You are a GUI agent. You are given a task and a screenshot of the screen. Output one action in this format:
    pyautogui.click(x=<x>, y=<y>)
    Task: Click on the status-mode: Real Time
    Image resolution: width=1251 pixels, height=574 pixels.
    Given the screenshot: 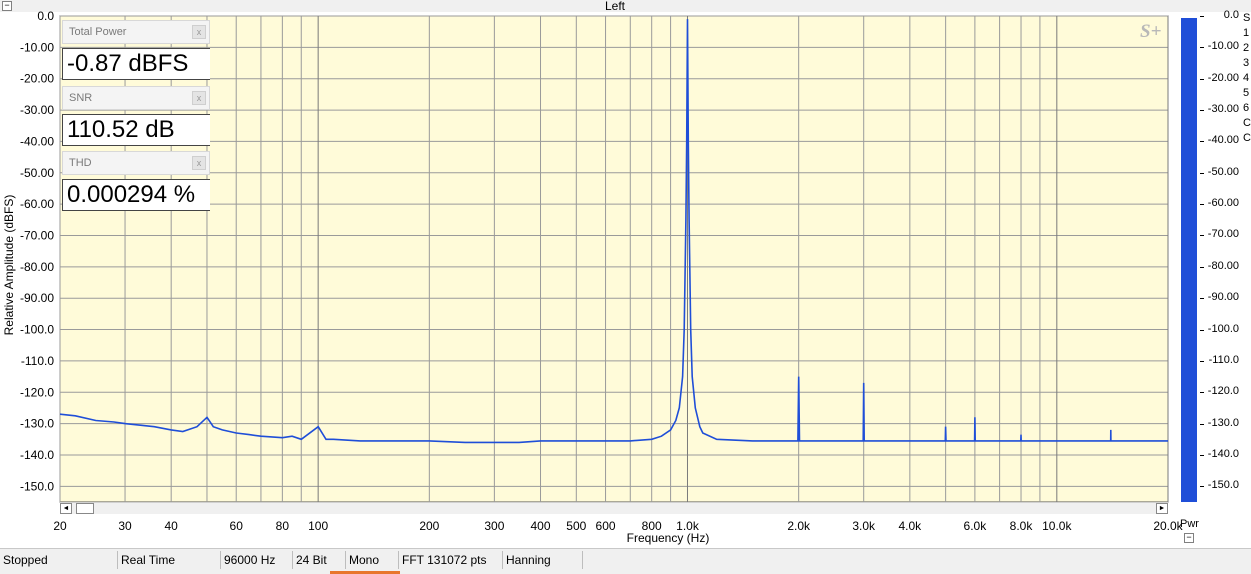 What is the action you would take?
    pyautogui.click(x=169, y=560)
    